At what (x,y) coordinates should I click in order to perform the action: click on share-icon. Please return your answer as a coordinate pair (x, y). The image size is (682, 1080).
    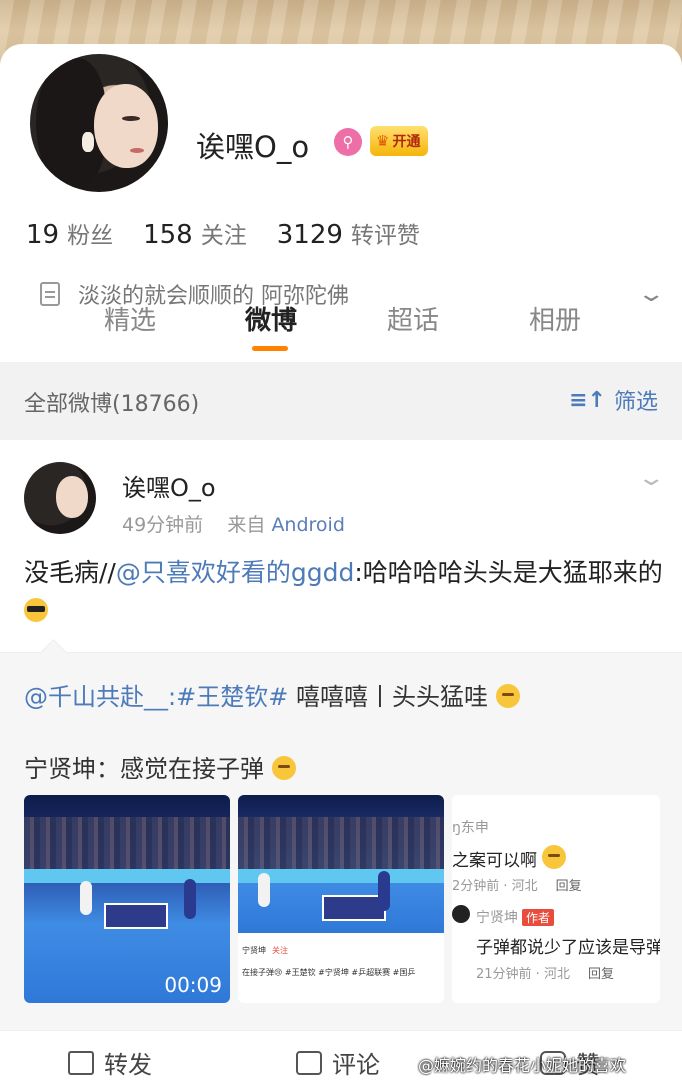
    Looking at the image, I should click on (81, 1062).